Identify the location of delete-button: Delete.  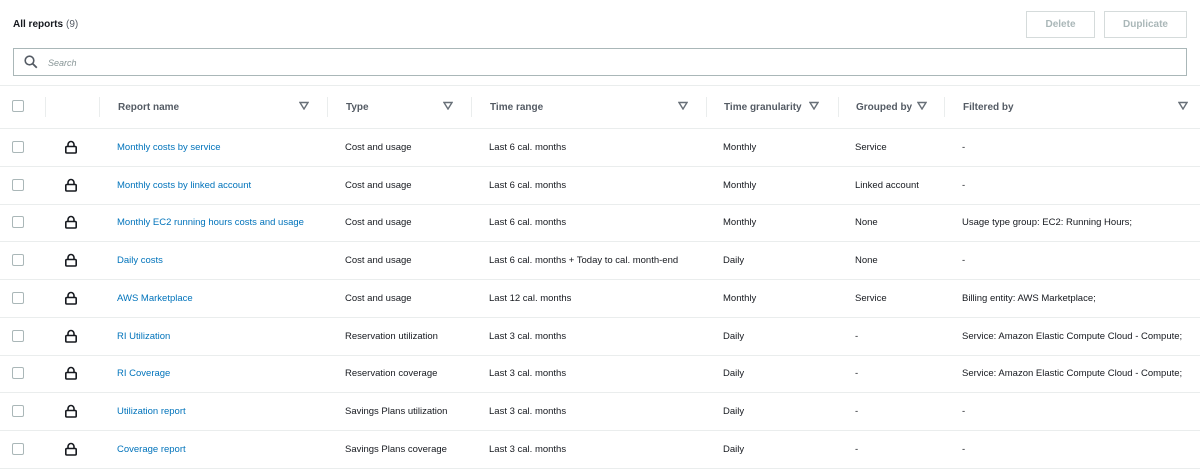
(1060, 24).